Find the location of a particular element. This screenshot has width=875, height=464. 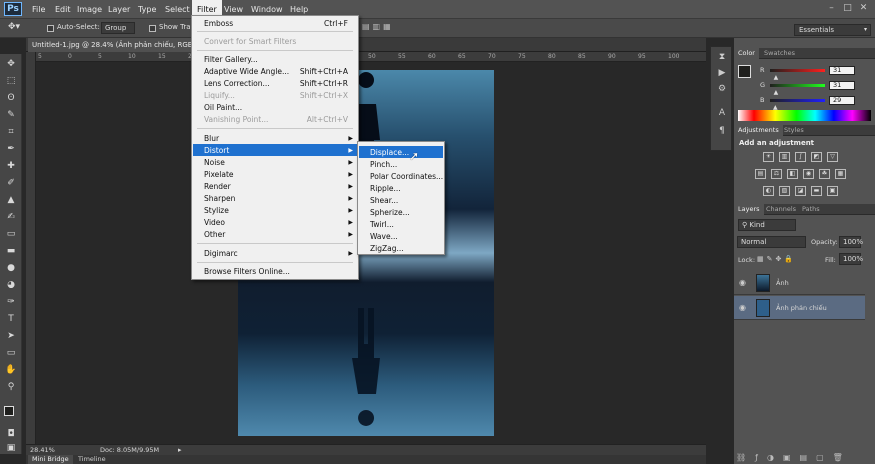

zoom-icon: ⚲ is located at coordinates (11, 387).